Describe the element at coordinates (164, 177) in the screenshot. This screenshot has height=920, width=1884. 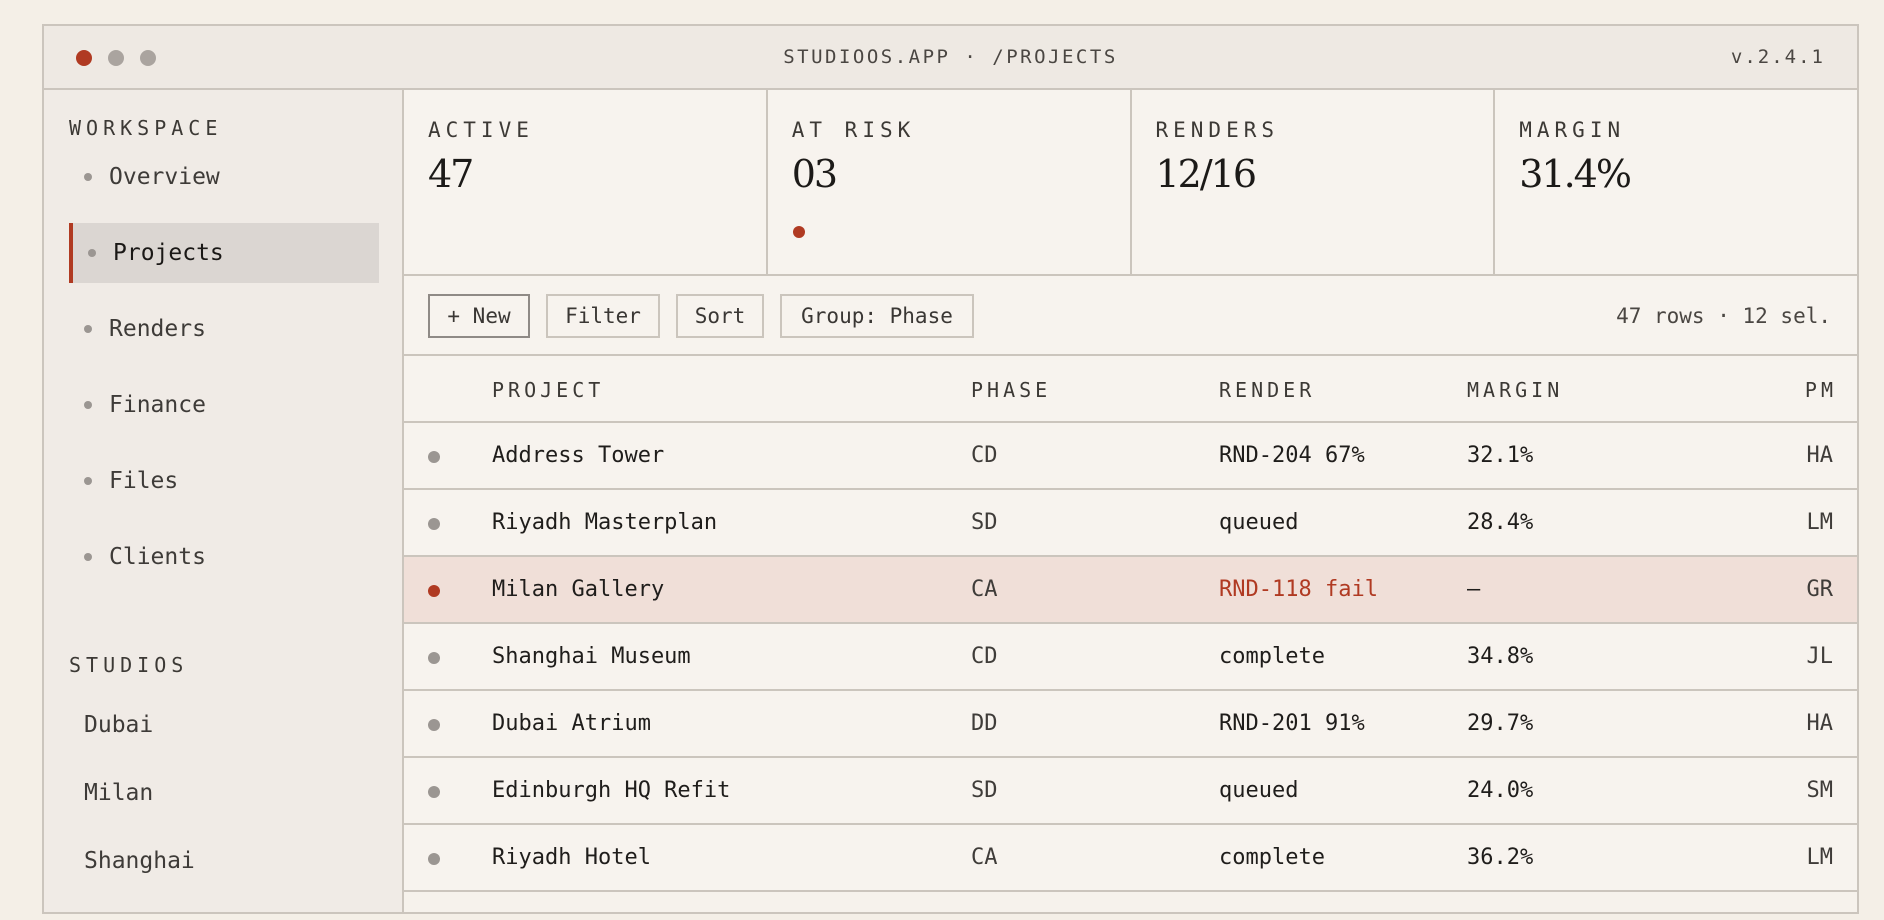
I see `sidebar-item-label: Overview` at that location.